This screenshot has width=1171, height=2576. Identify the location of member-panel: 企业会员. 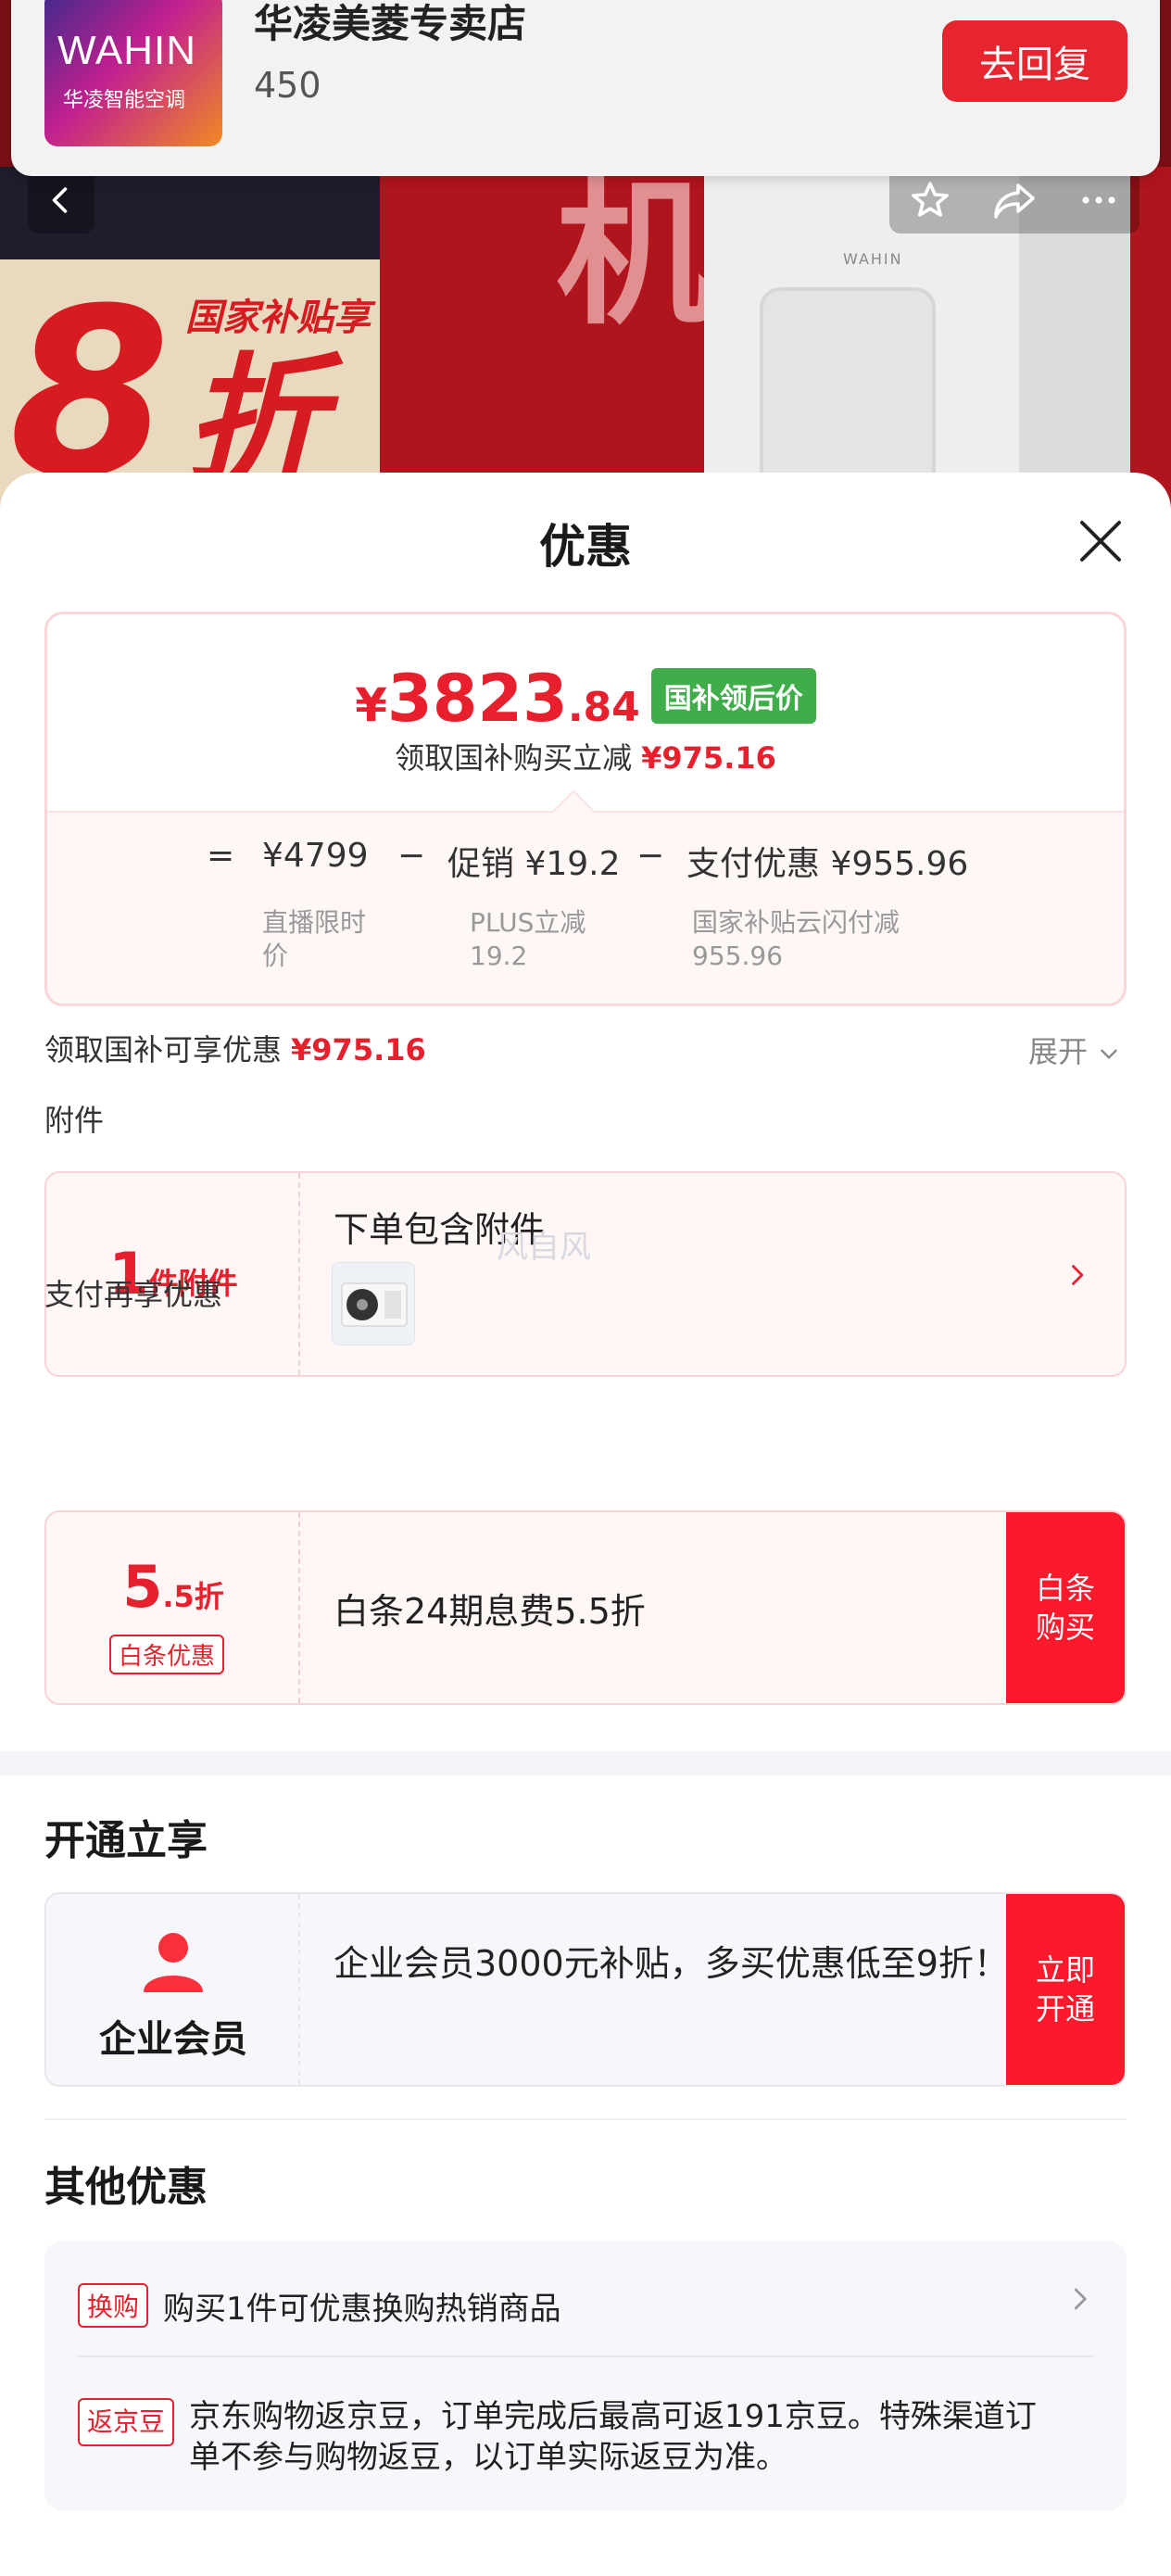
(173, 1989).